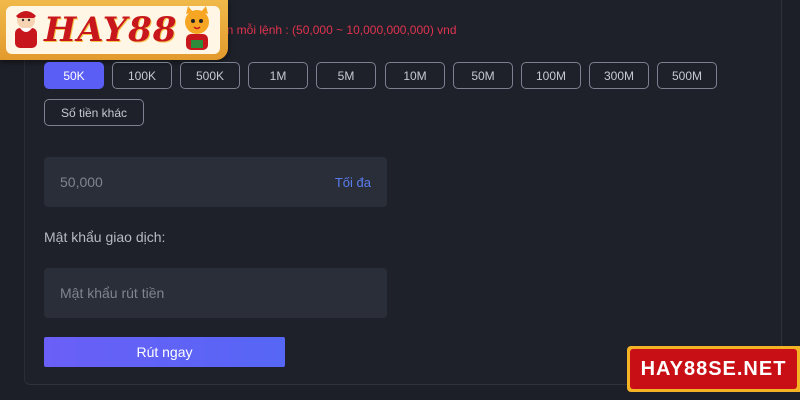 This screenshot has height=400, width=800. What do you see at coordinates (278, 75) in the screenshot?
I see `amount-chip-1m: 1M` at bounding box center [278, 75].